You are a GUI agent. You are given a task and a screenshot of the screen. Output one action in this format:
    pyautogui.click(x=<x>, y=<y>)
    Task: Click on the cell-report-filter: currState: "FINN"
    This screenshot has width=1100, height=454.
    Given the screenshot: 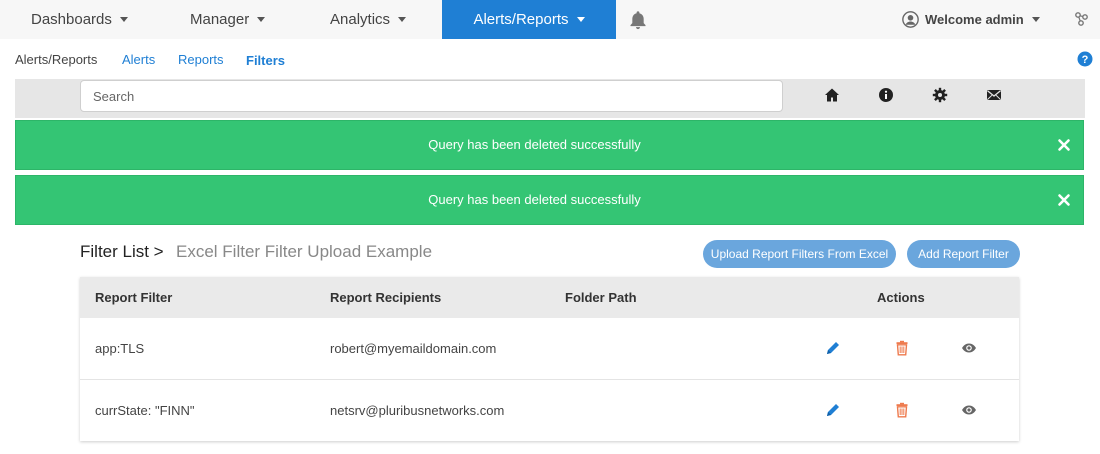 What is the action you would take?
    pyautogui.click(x=145, y=410)
    